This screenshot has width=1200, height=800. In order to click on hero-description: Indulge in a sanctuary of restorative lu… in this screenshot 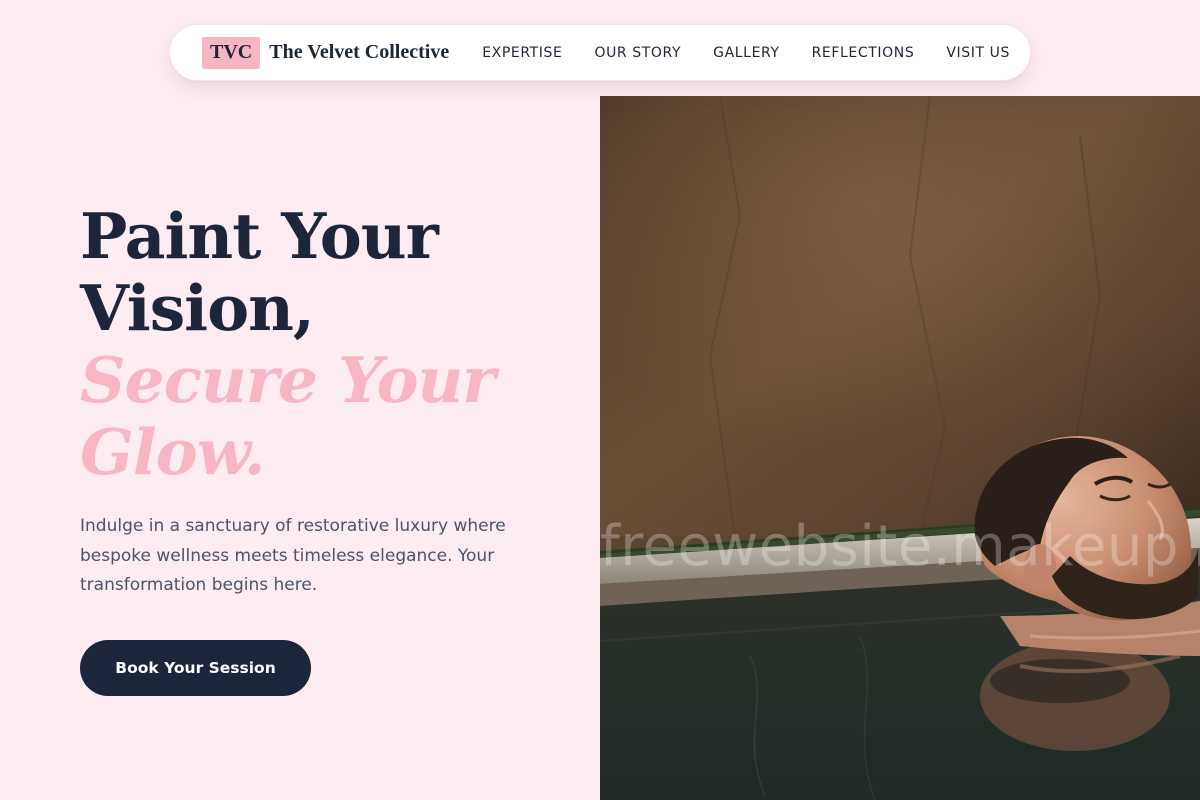, I will do `click(293, 555)`.